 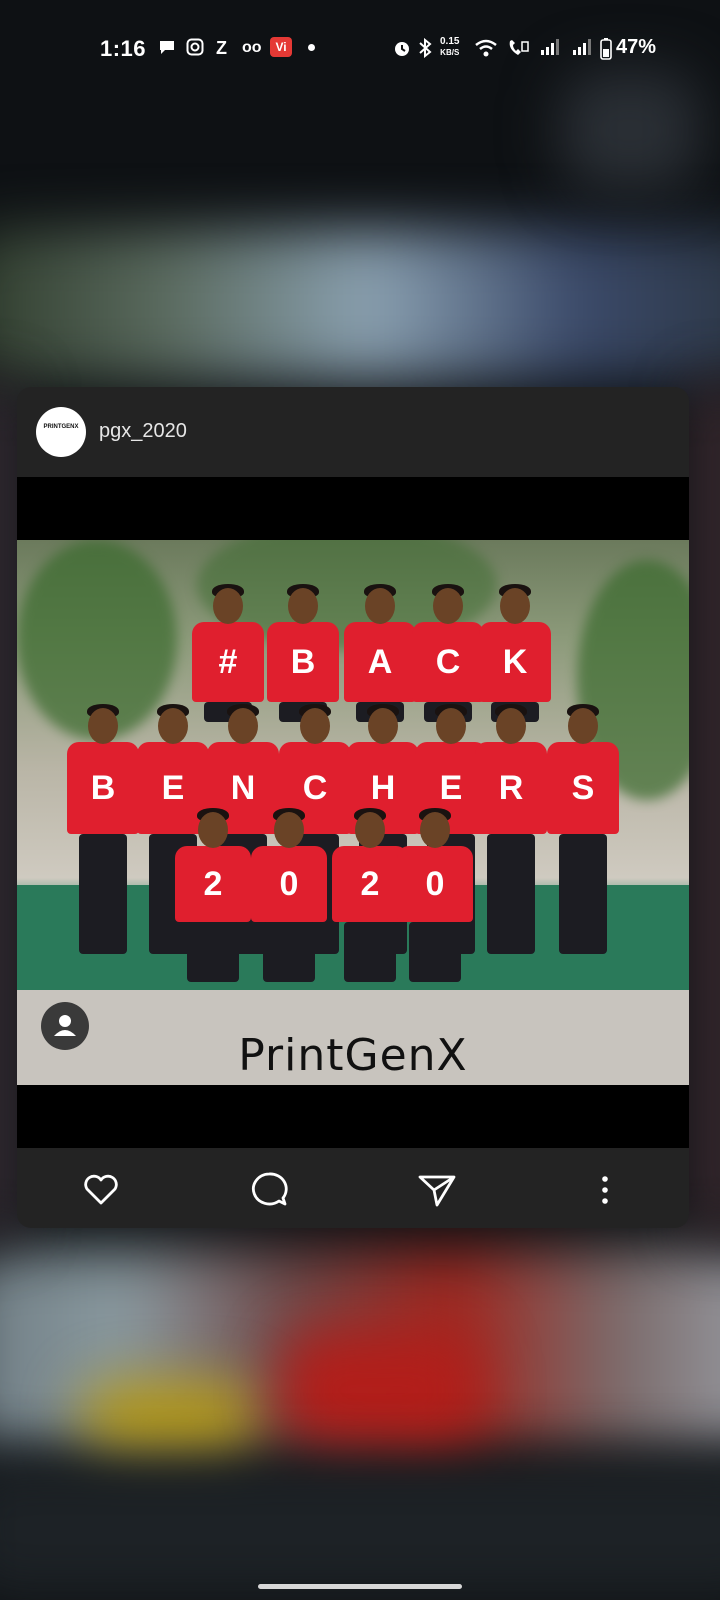 What do you see at coordinates (450, 46) in the screenshot?
I see `network-speed: 0.15 KB/S` at bounding box center [450, 46].